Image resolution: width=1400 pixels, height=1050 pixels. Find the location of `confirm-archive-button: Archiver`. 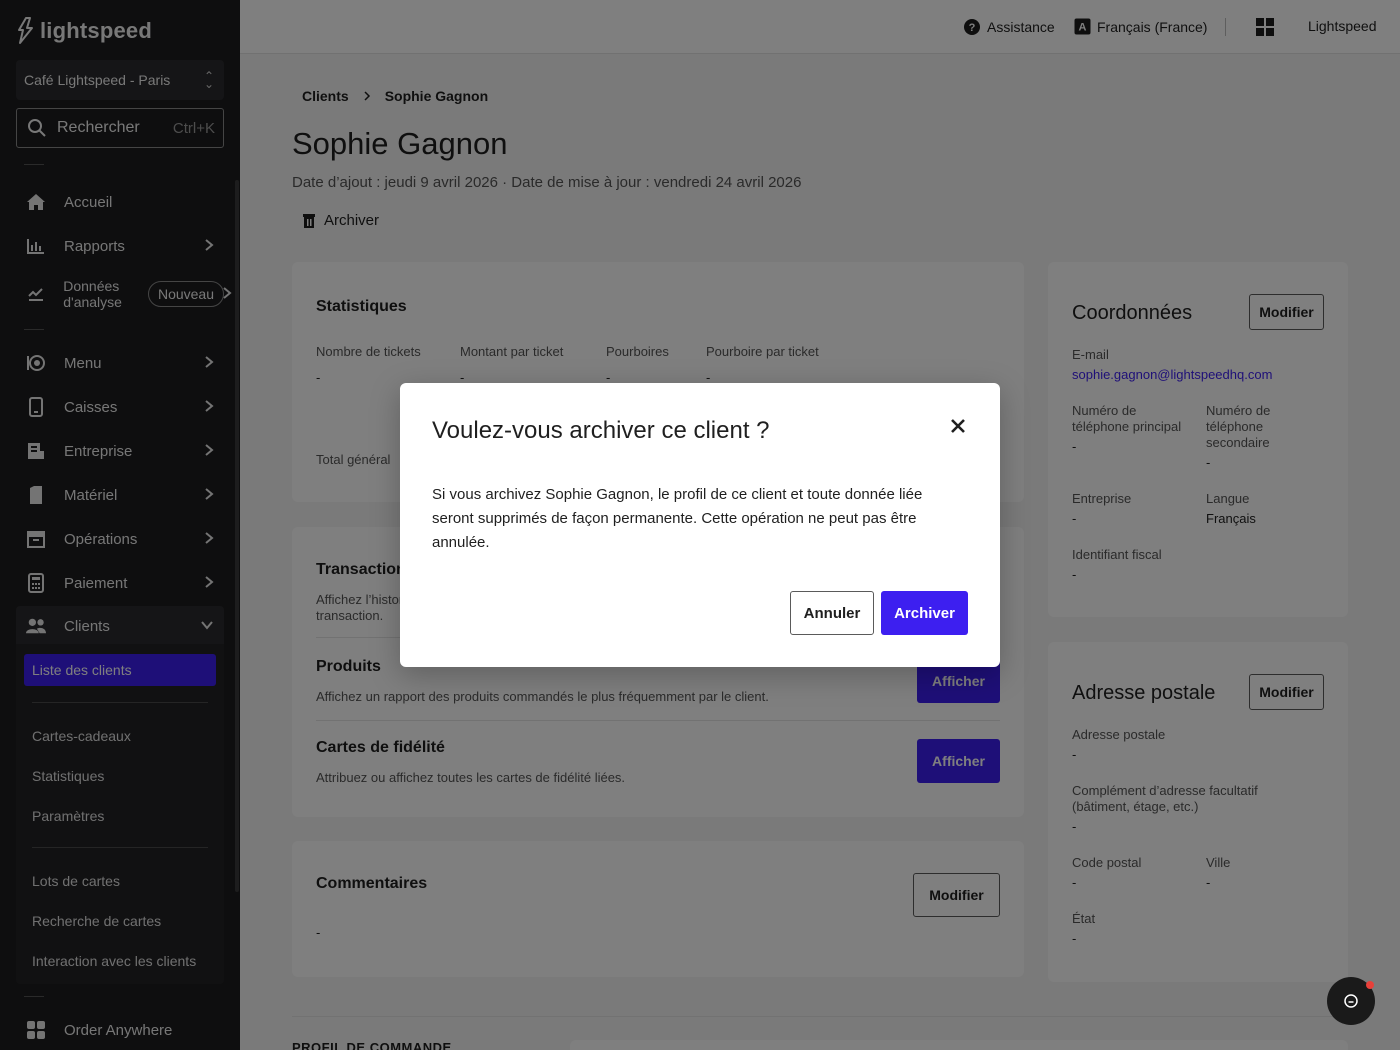

confirm-archive-button: Archiver is located at coordinates (924, 613).